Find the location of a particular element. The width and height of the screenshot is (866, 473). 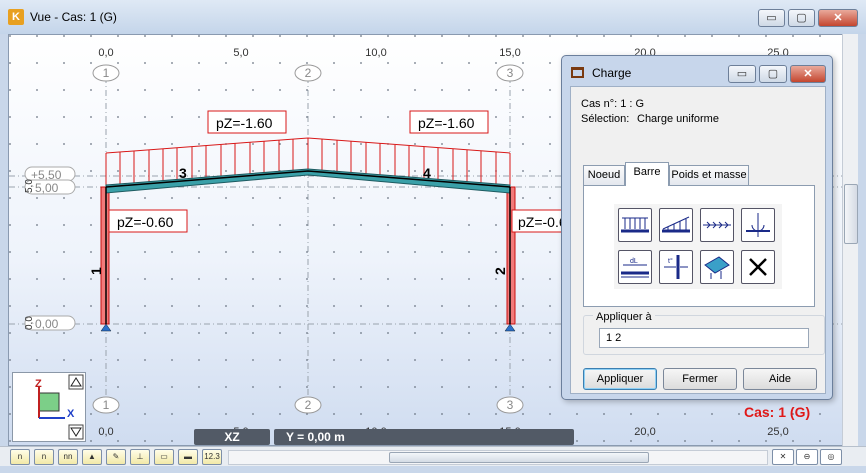

toolbar-button: nn is located at coordinates (68, 457).